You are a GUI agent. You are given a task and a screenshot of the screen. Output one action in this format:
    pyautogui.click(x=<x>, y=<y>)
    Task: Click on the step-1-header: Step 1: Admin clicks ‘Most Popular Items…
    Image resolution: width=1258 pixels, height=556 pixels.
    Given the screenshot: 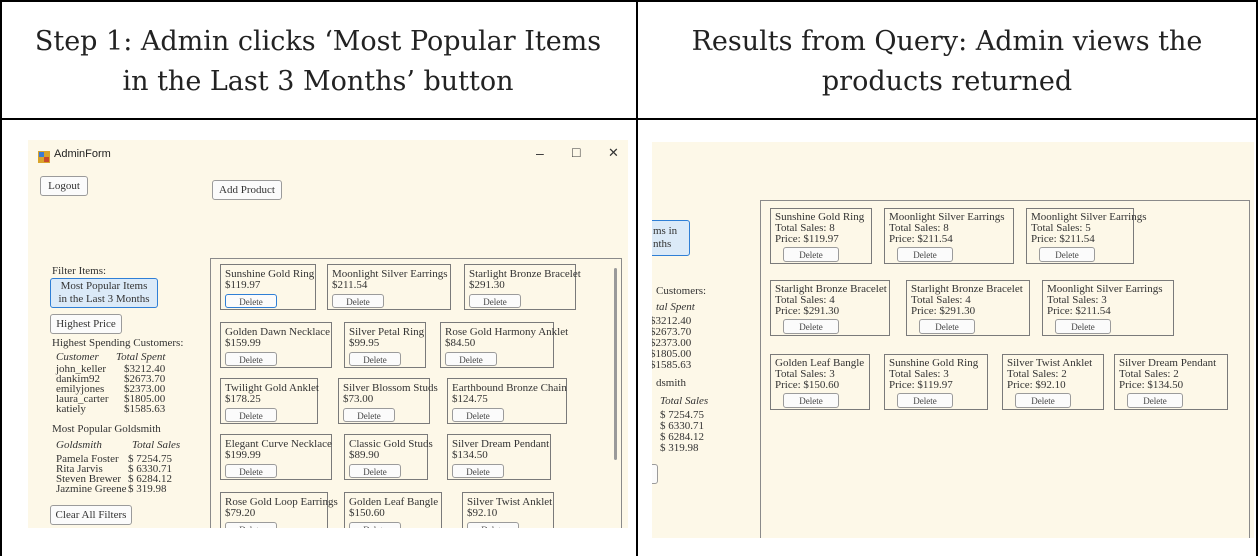 What is the action you would take?
    pyautogui.click(x=318, y=61)
    